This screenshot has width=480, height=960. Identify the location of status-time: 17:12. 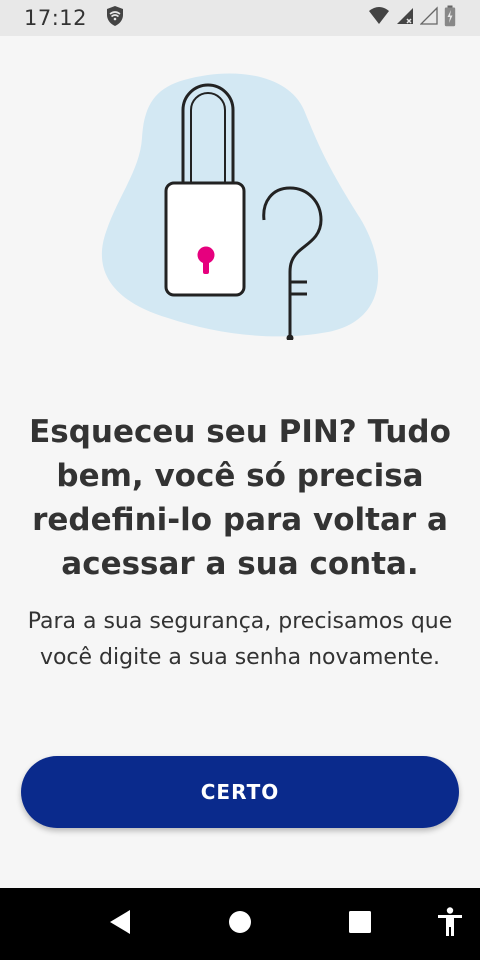
(56, 18).